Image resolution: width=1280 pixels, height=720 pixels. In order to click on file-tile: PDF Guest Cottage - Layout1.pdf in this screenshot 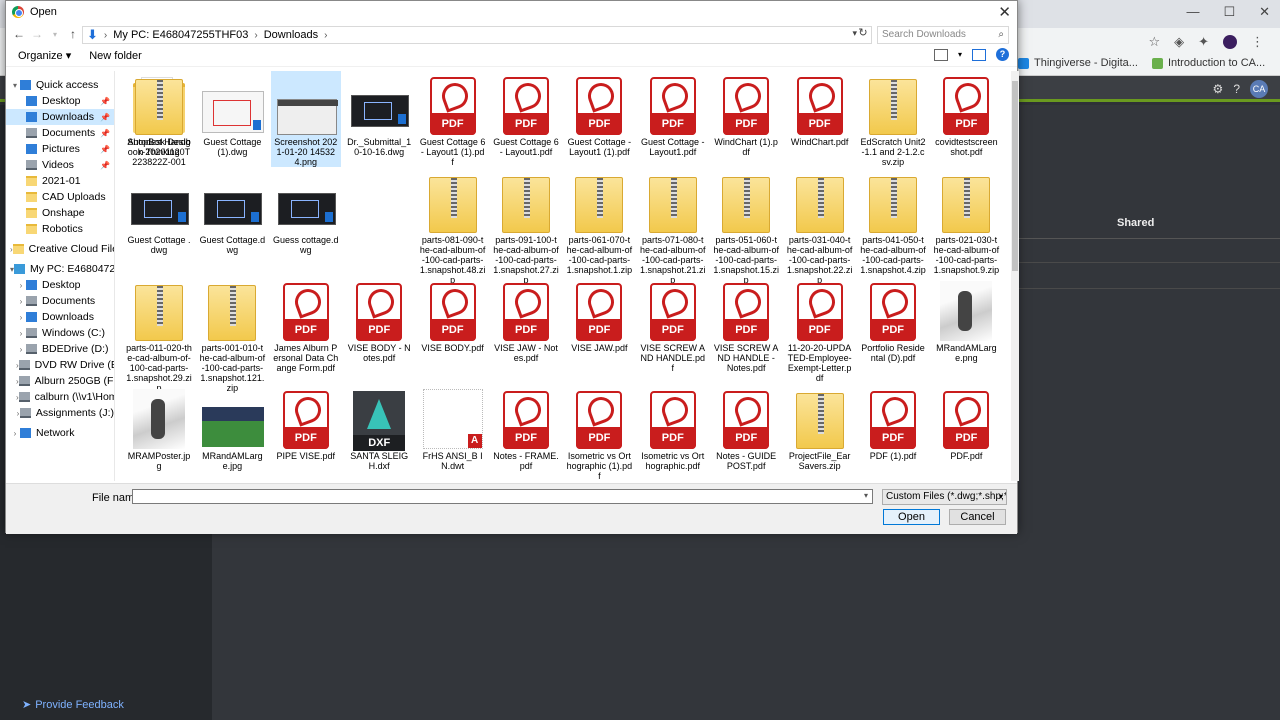, I will do `click(673, 114)`.